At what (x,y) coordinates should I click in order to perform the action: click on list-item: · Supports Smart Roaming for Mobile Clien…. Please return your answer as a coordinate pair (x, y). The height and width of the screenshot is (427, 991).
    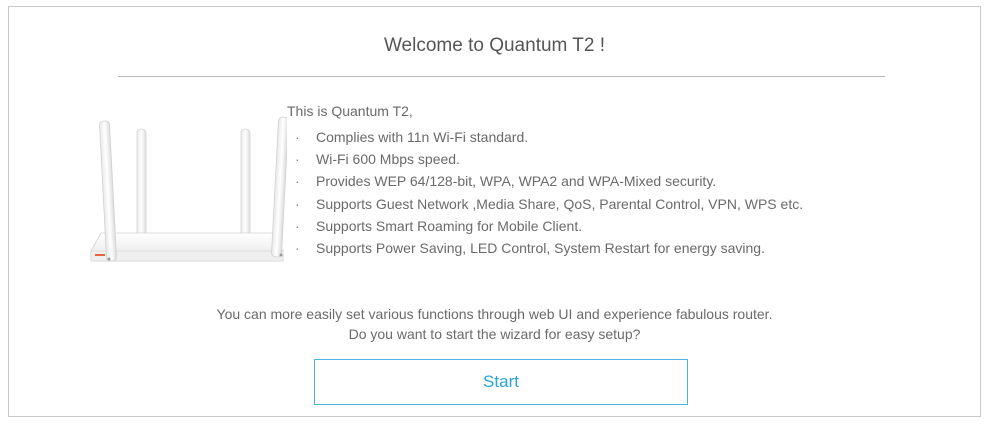
    Looking at the image, I should click on (627, 226).